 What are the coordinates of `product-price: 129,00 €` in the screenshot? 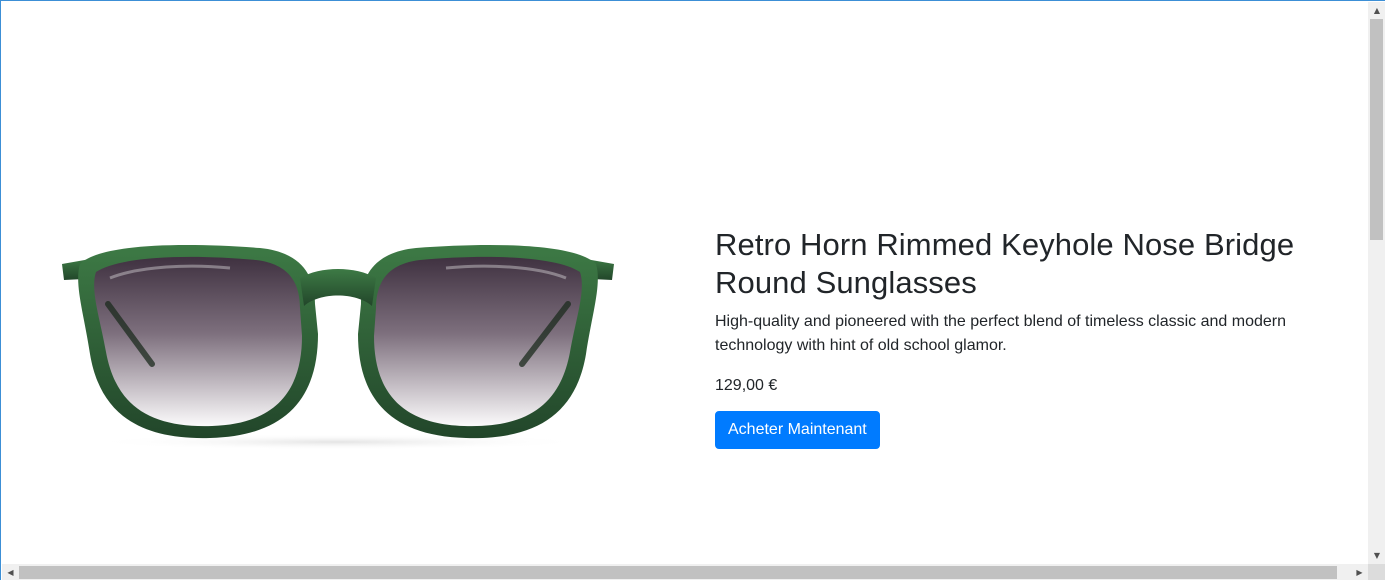 It's located at (746, 385).